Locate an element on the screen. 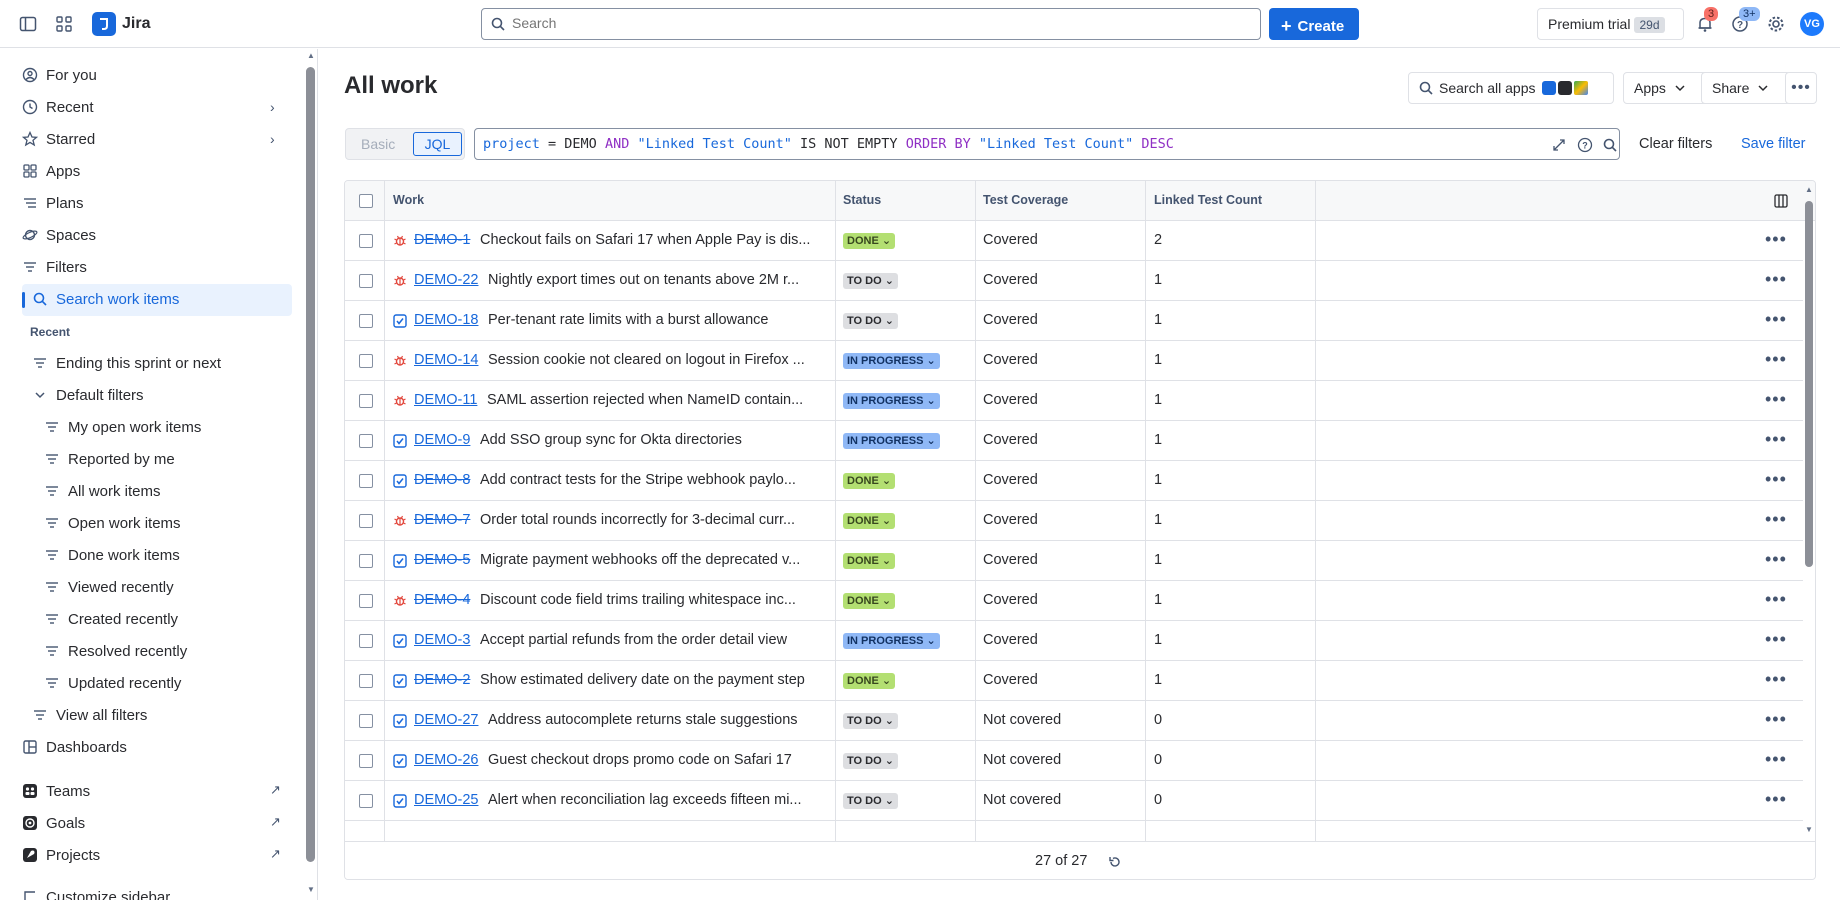 This screenshot has width=1840, height=900. app-switcher-icon is located at coordinates (64, 24).